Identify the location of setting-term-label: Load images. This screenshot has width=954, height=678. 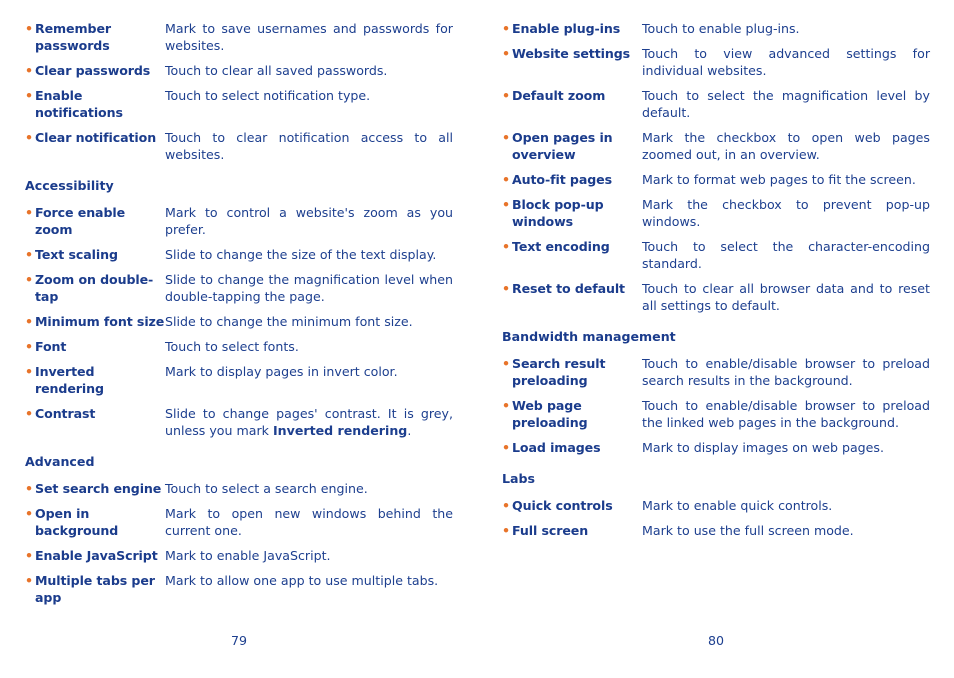
(556, 447).